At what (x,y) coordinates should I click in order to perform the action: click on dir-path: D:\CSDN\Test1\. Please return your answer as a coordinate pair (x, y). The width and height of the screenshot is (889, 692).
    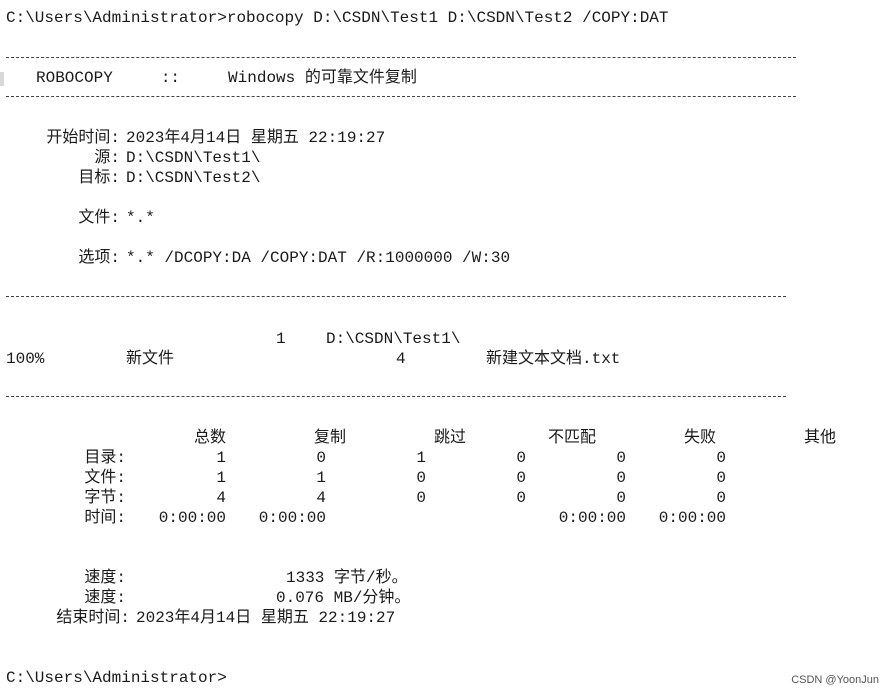
    Looking at the image, I should click on (393, 339).